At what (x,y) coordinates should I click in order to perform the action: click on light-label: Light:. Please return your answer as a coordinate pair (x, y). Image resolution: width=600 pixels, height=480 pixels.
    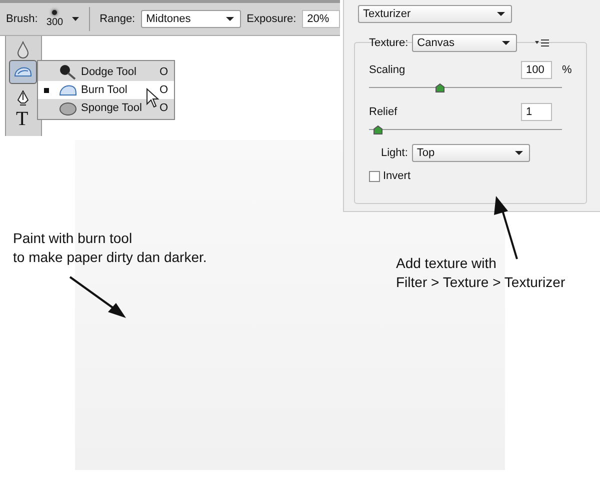
    Looking at the image, I should click on (394, 153).